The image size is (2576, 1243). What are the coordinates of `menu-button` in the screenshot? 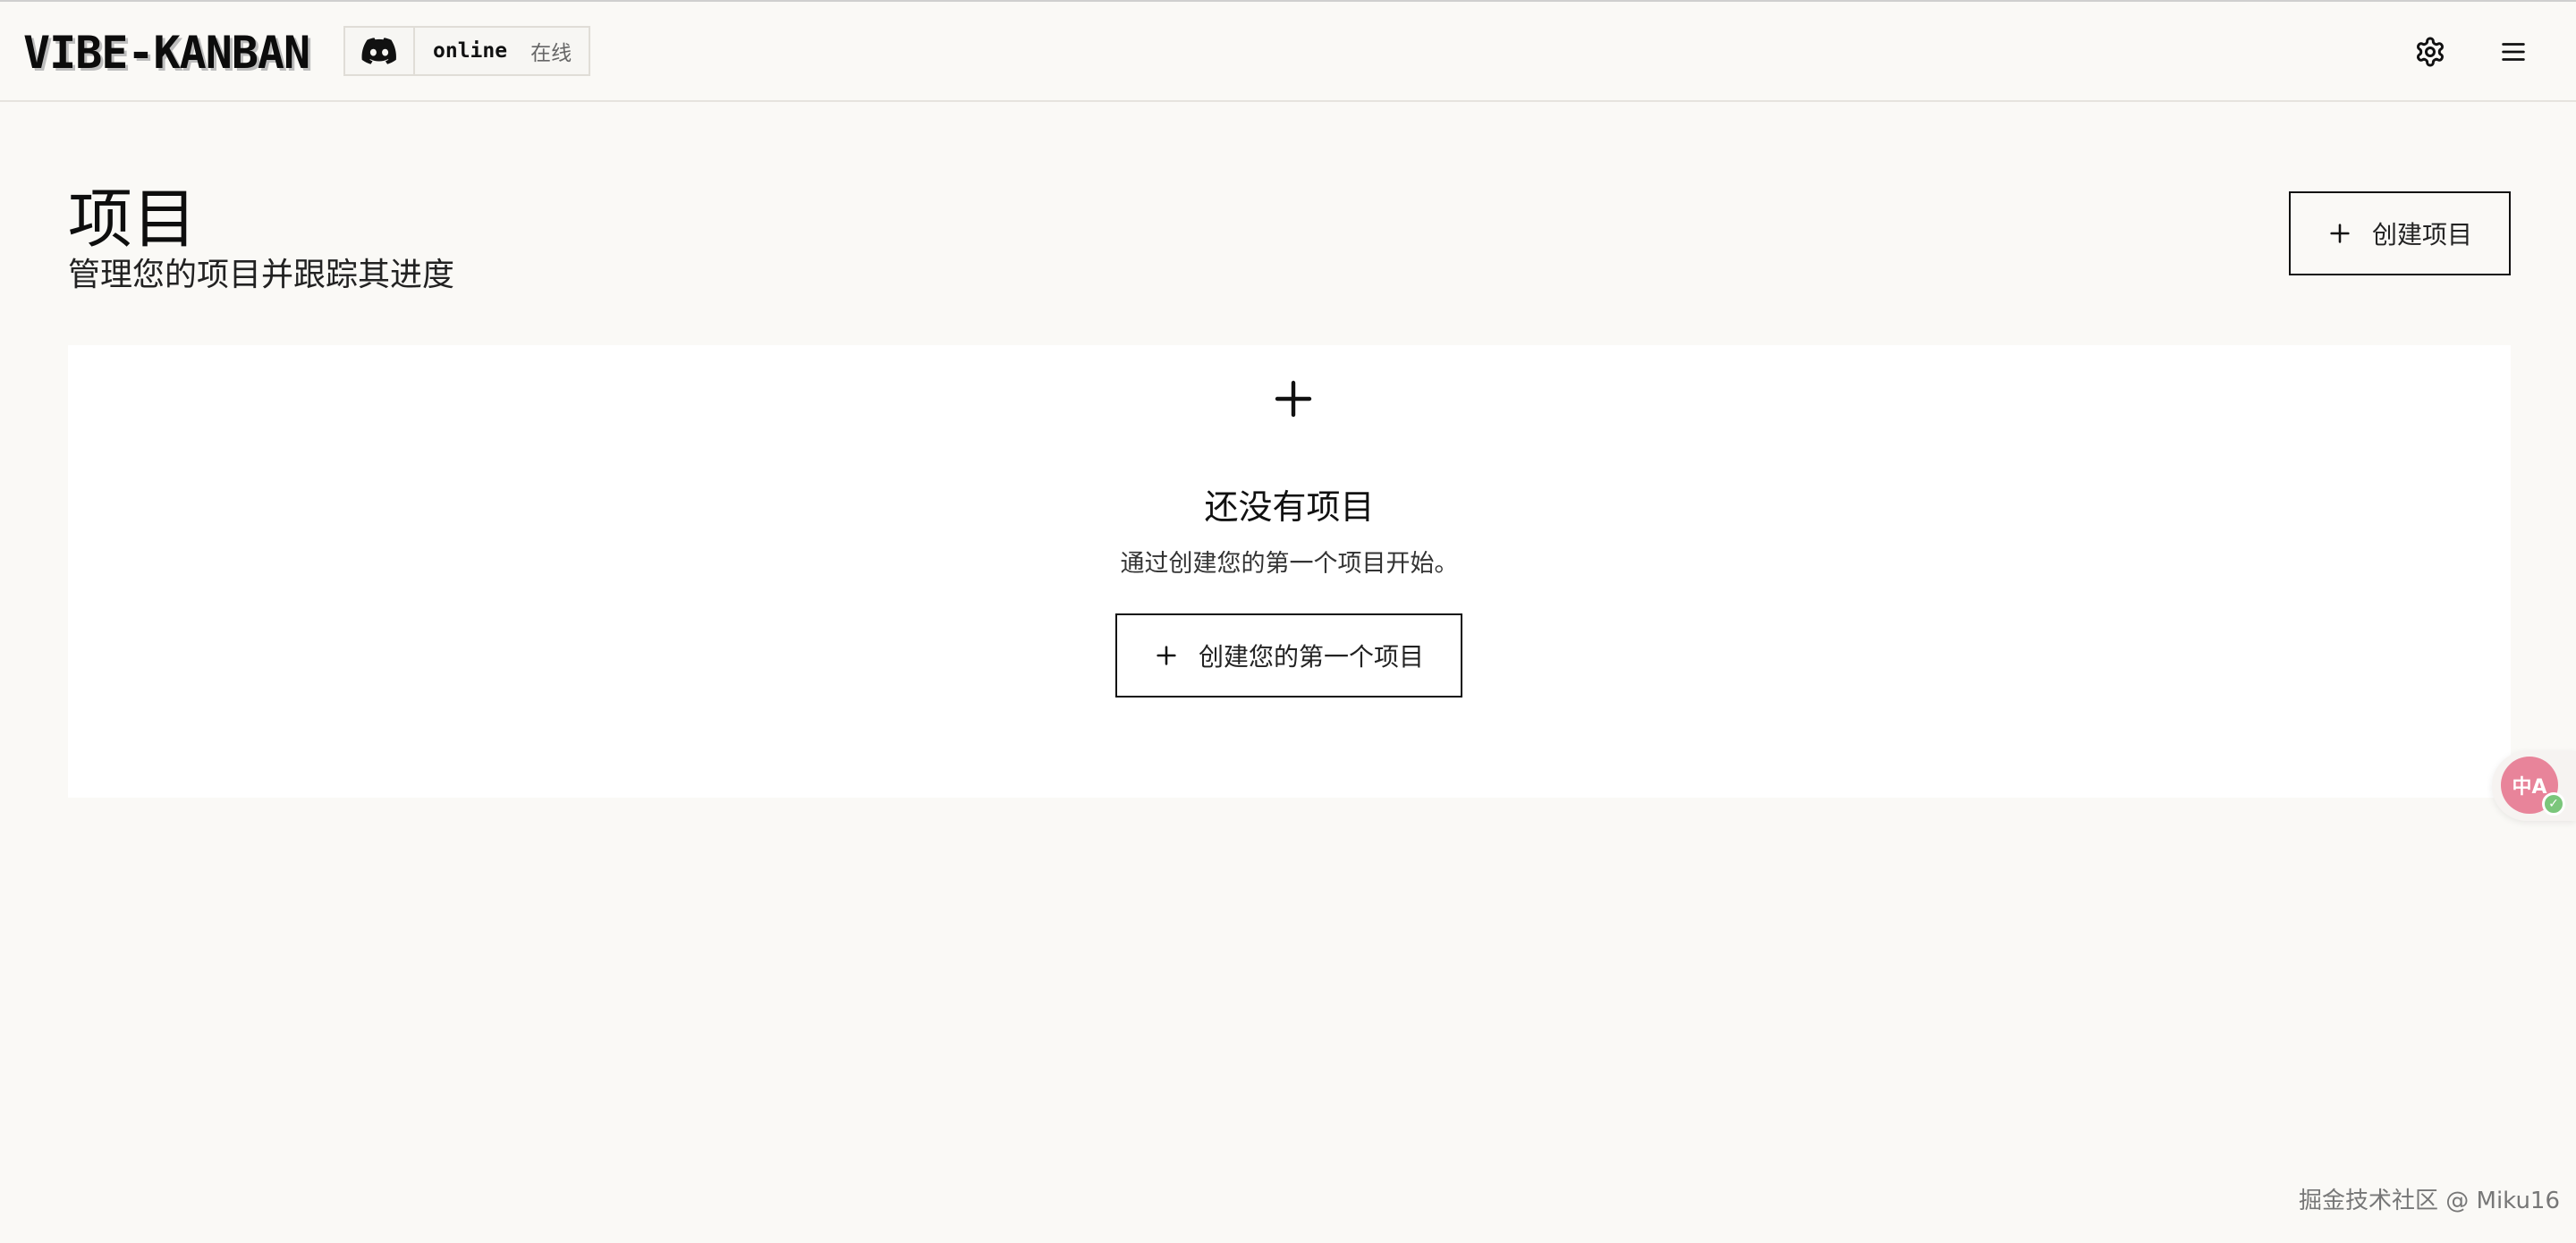 It's located at (2513, 52).